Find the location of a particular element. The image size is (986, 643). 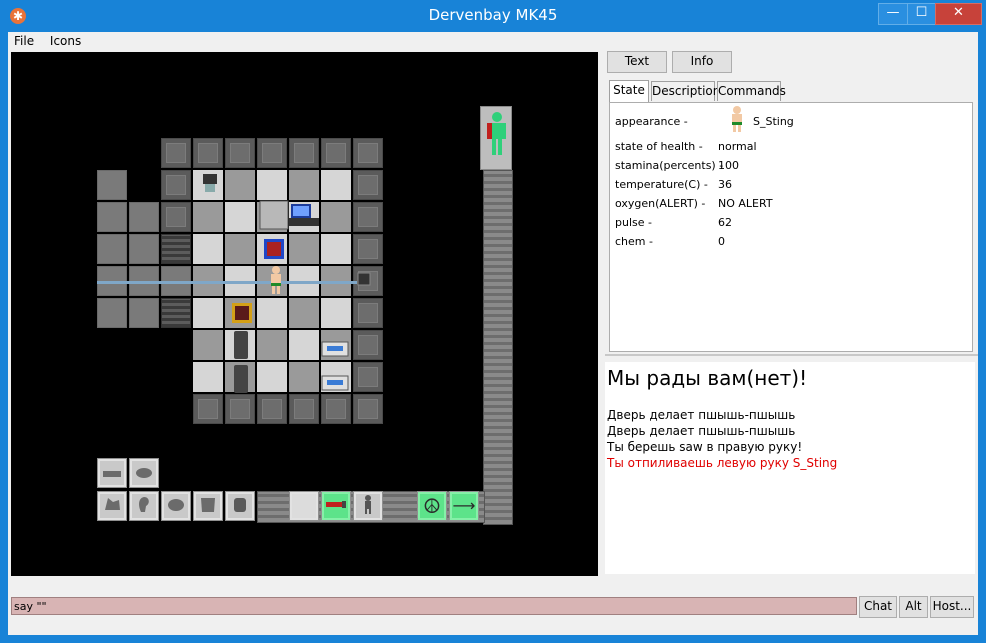

tab-commands: Commands is located at coordinates (751, 91).